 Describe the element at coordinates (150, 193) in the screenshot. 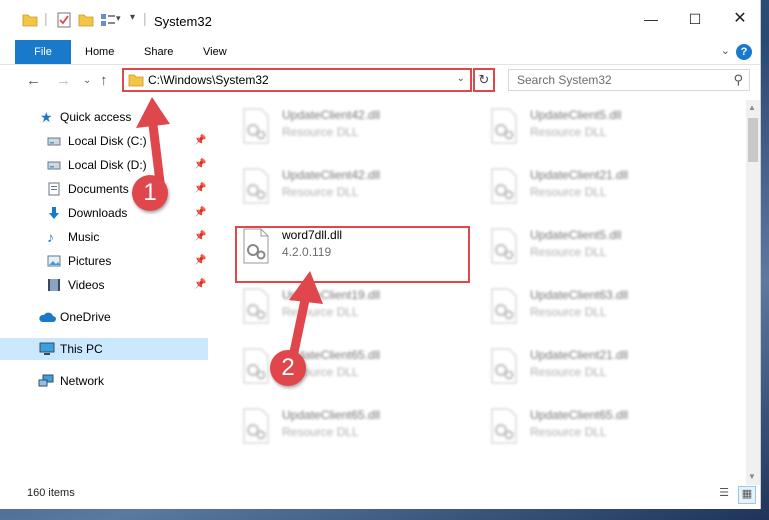

I see `step-1-badge: 1` at that location.